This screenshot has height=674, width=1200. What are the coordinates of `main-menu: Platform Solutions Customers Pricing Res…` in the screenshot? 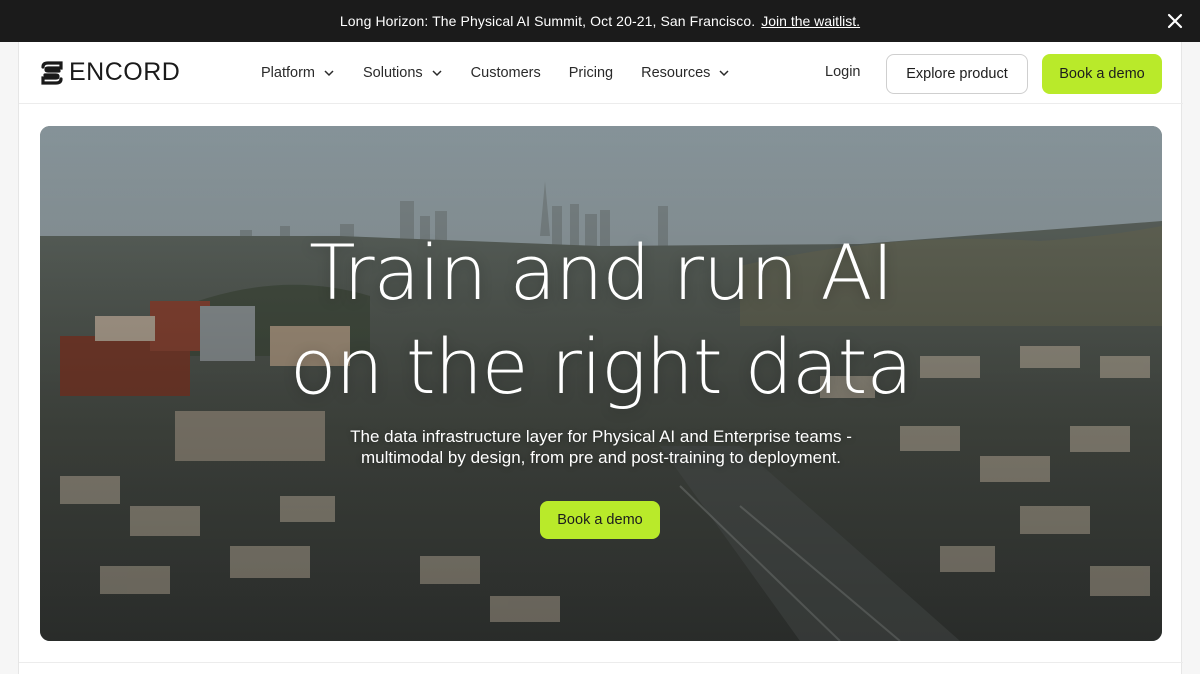 It's located at (509, 73).